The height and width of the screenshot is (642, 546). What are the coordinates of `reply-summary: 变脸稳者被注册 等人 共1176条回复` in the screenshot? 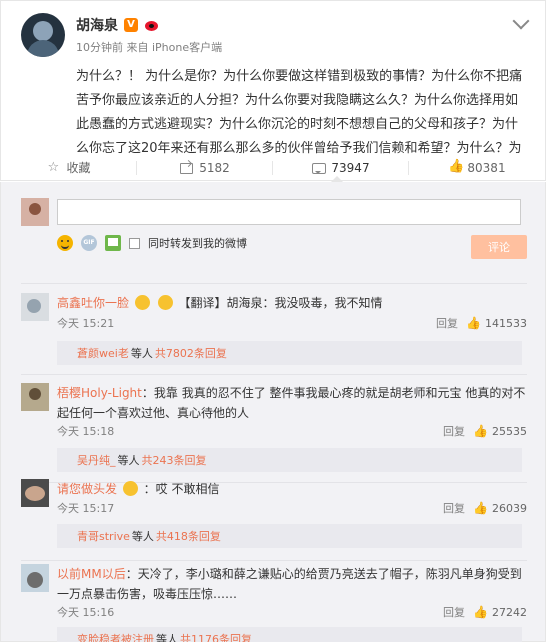 It's located at (289, 634).